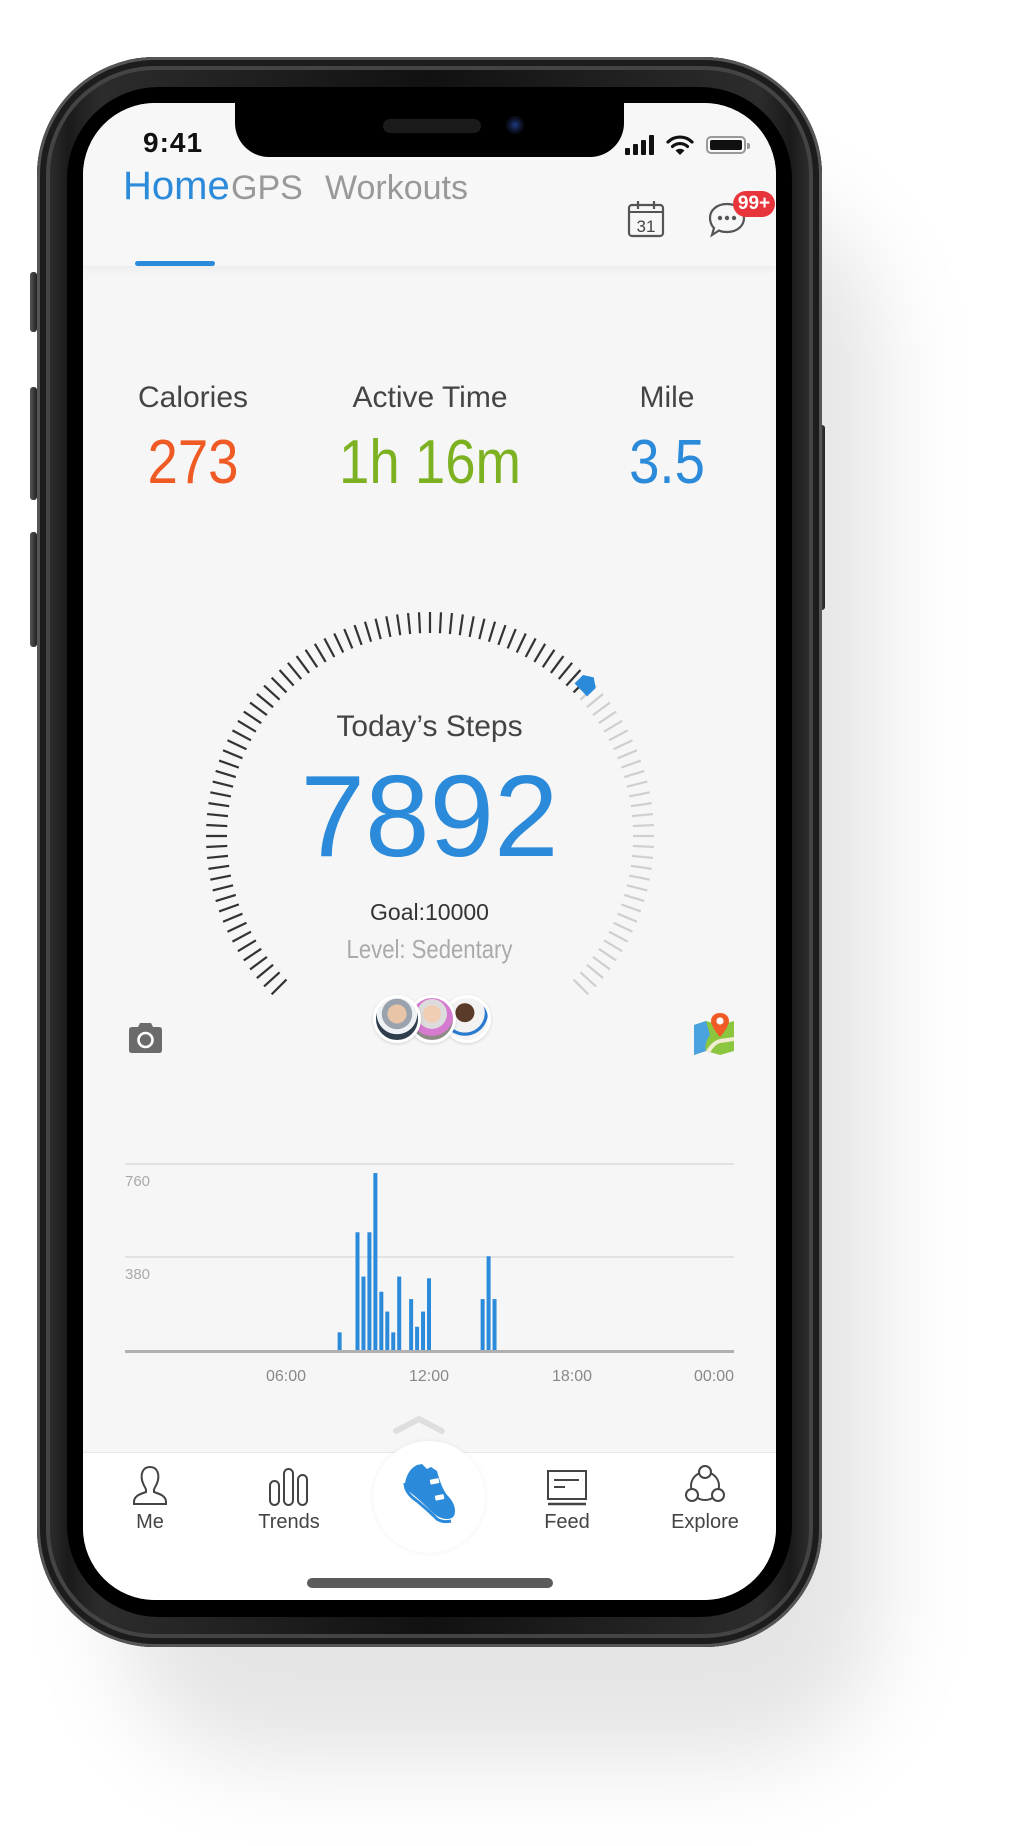 Image resolution: width=1017 pixels, height=1846 pixels. I want to click on gauge-progress-marker, so click(585, 686).